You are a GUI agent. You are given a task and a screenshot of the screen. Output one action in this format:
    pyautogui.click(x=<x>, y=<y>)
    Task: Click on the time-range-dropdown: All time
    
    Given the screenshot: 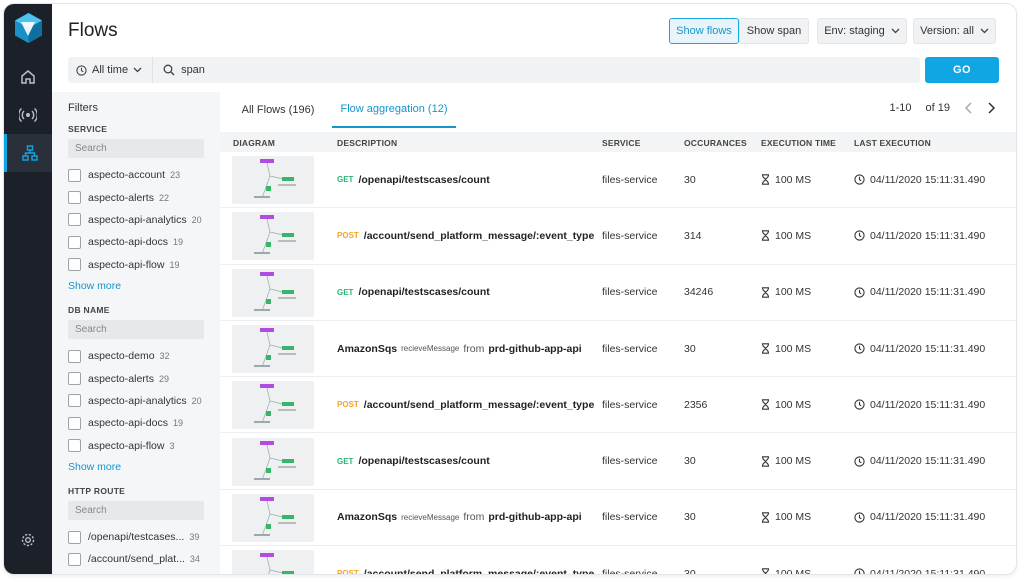 What is the action you would take?
    pyautogui.click(x=111, y=70)
    